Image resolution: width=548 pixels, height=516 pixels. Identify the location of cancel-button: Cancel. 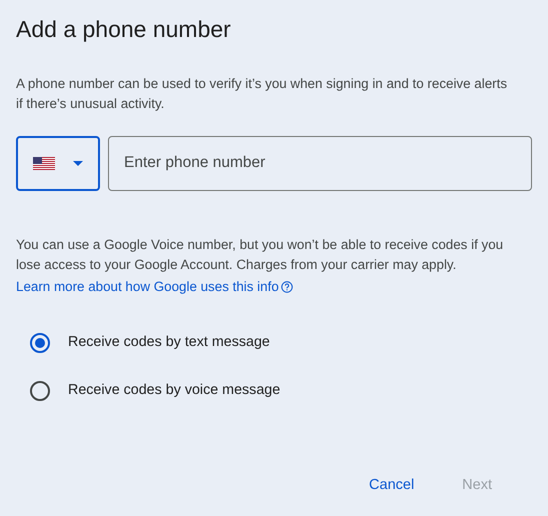
(391, 485).